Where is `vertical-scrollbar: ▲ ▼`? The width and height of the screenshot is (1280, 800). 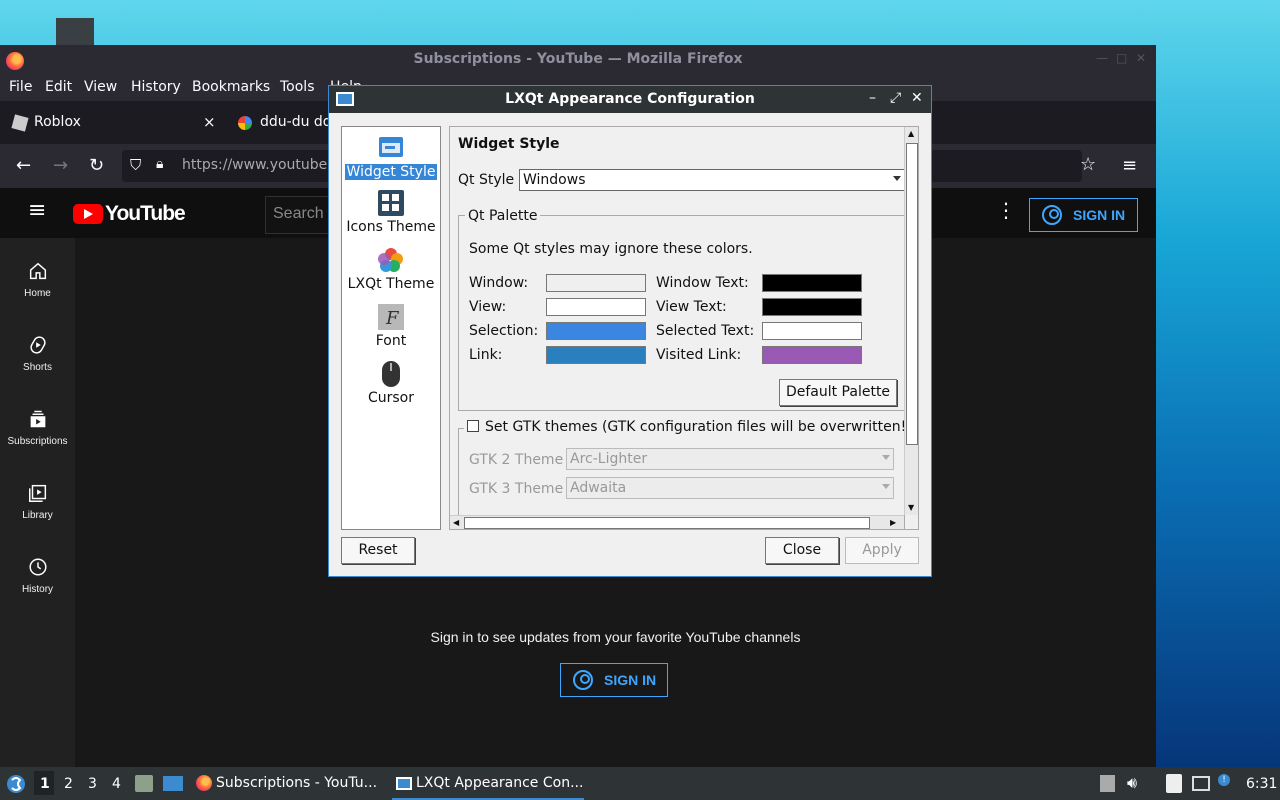 vertical-scrollbar: ▲ ▼ is located at coordinates (911, 321).